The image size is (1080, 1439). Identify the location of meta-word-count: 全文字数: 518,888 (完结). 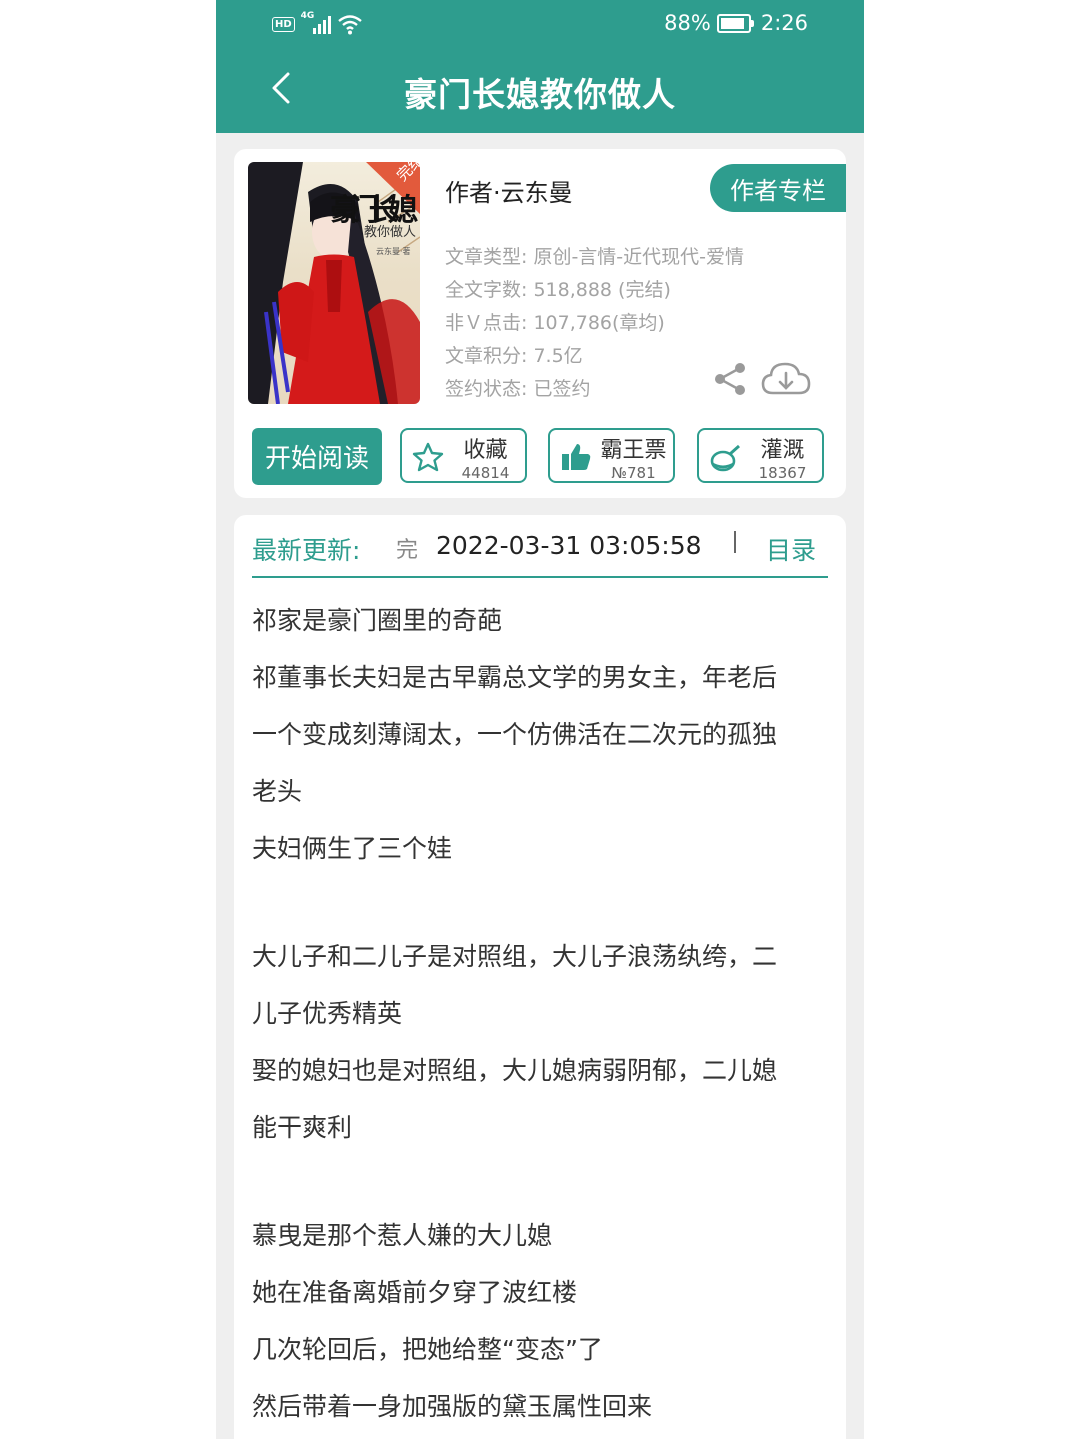
(558, 290).